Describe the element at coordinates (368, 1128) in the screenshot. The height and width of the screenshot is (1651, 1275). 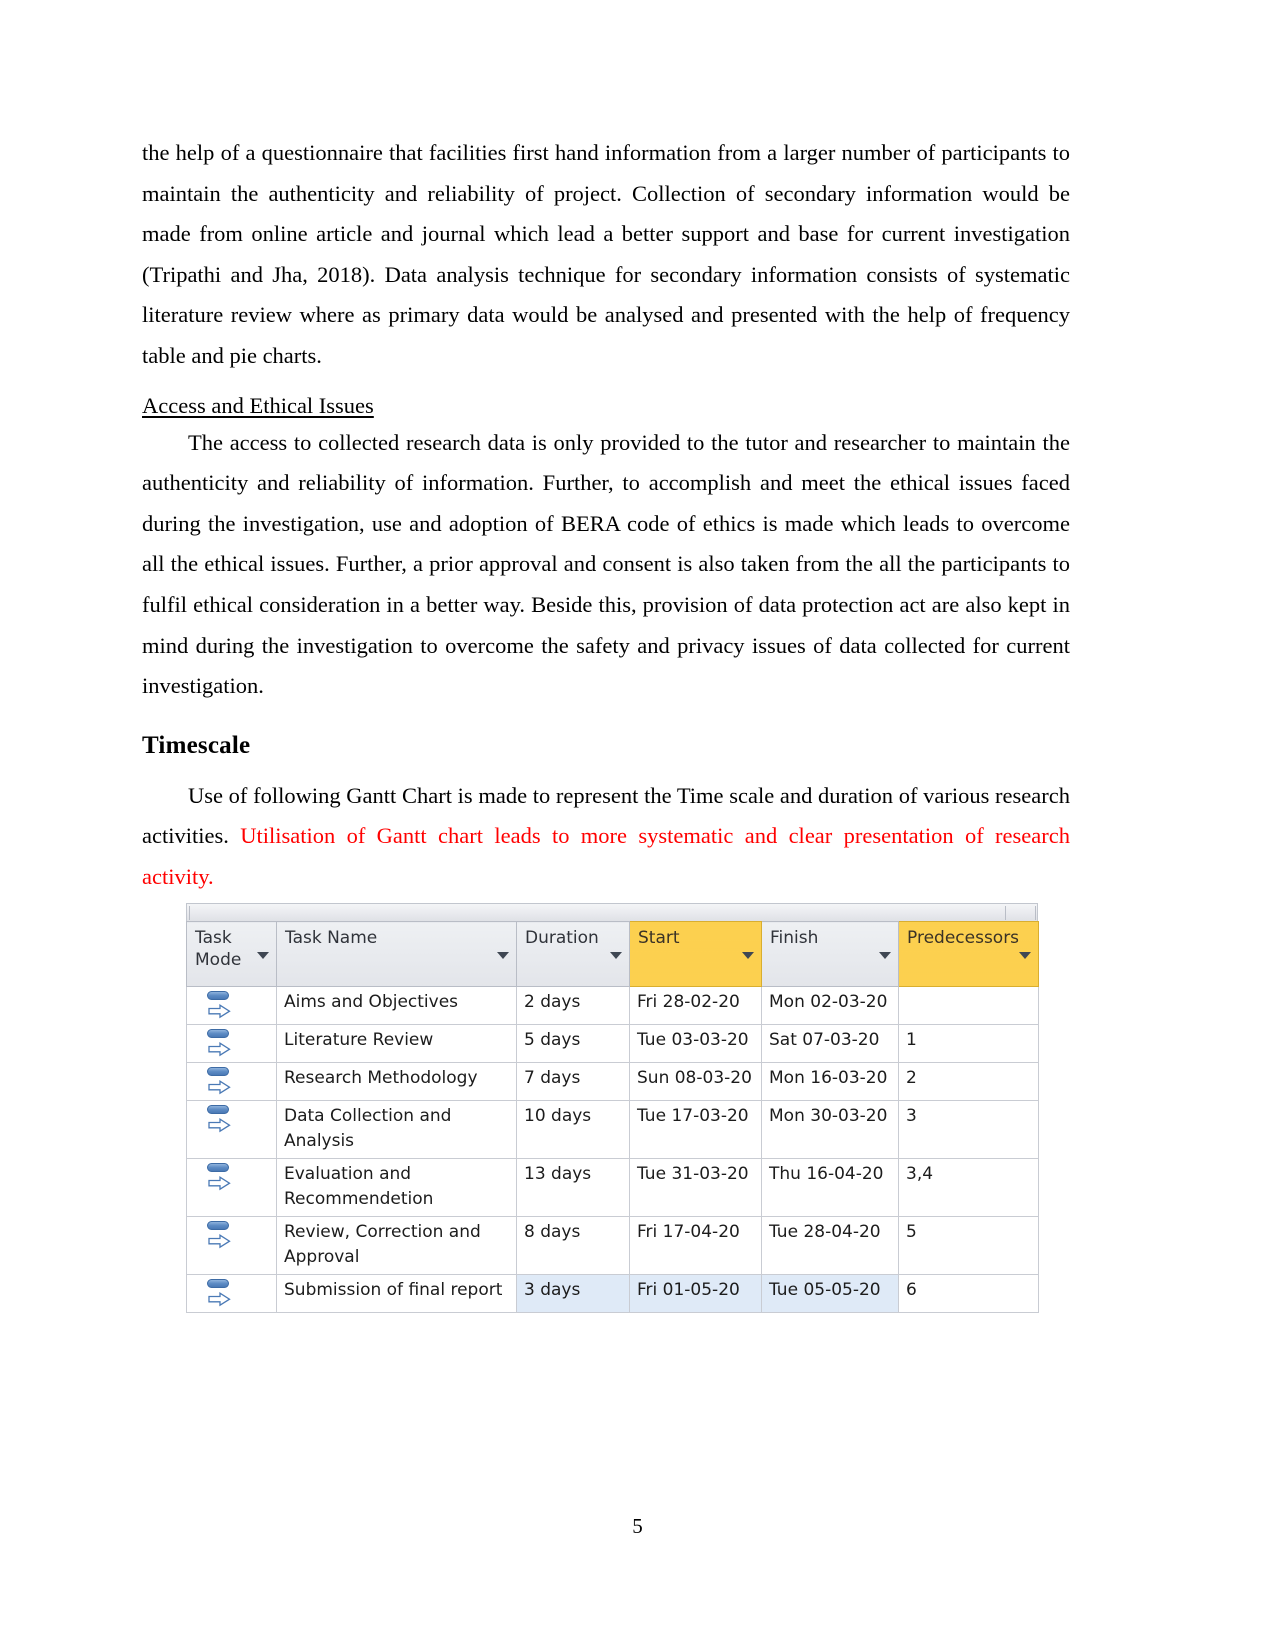
I see `cell-task-name-text: Data Collection and Analysis` at that location.